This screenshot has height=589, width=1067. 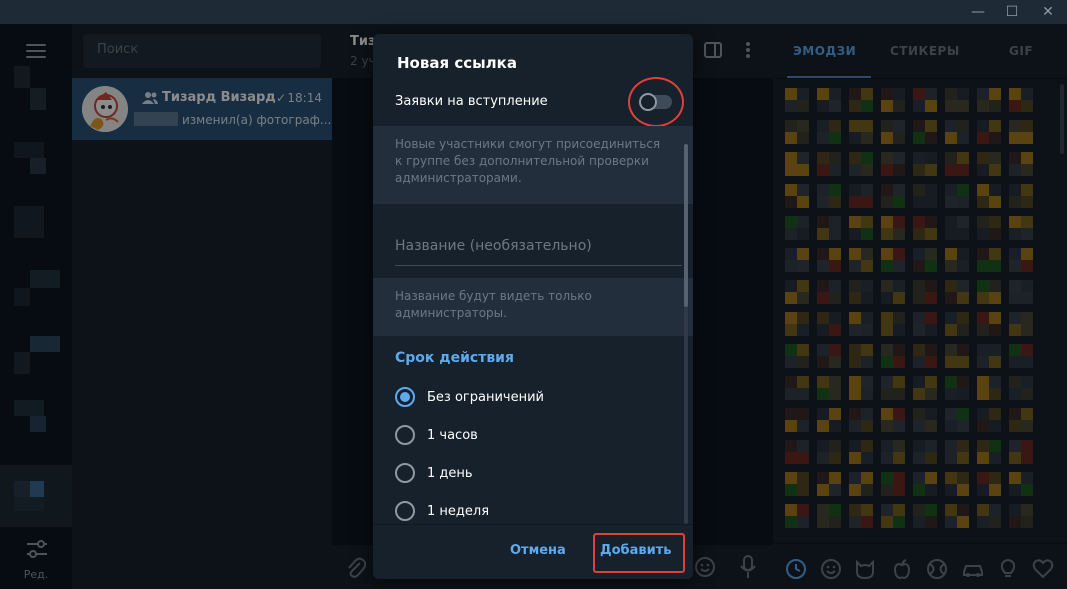 I want to click on title-bar: — ☐ ✕, so click(x=533, y=12).